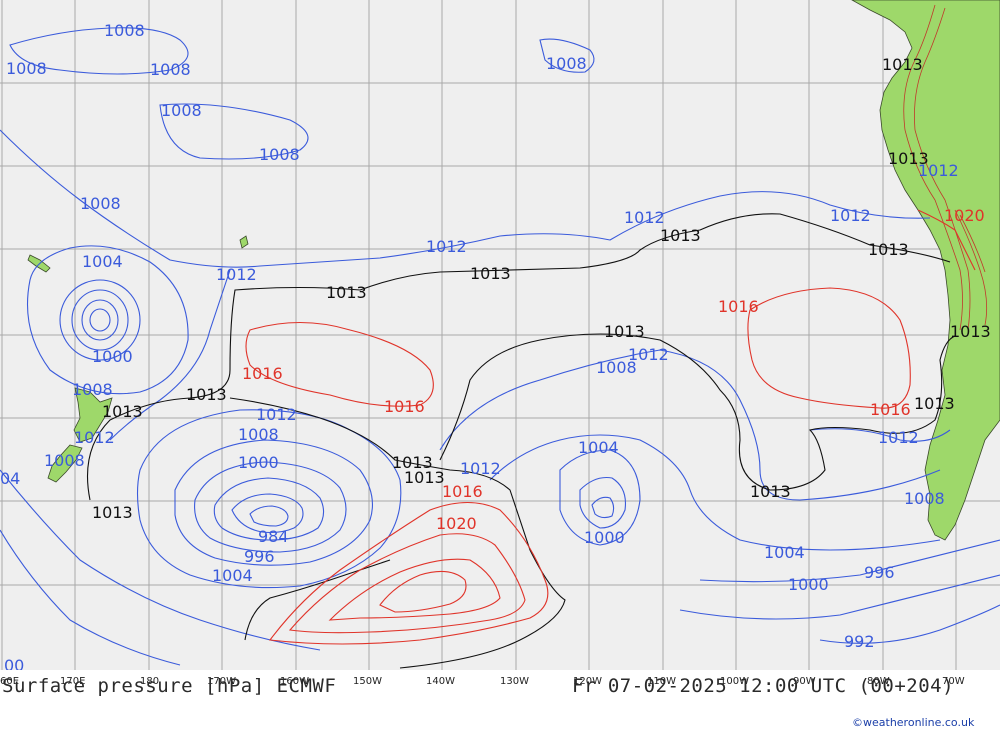 The image size is (1000, 733). I want to click on tick-label: 150W, so click(367, 681).